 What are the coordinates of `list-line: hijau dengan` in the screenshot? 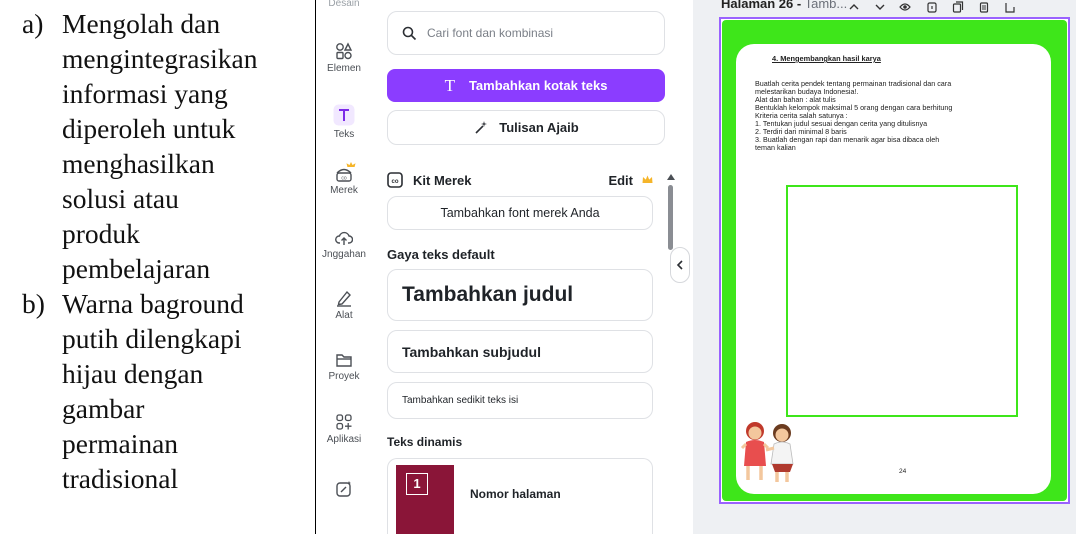 It's located at (133, 373).